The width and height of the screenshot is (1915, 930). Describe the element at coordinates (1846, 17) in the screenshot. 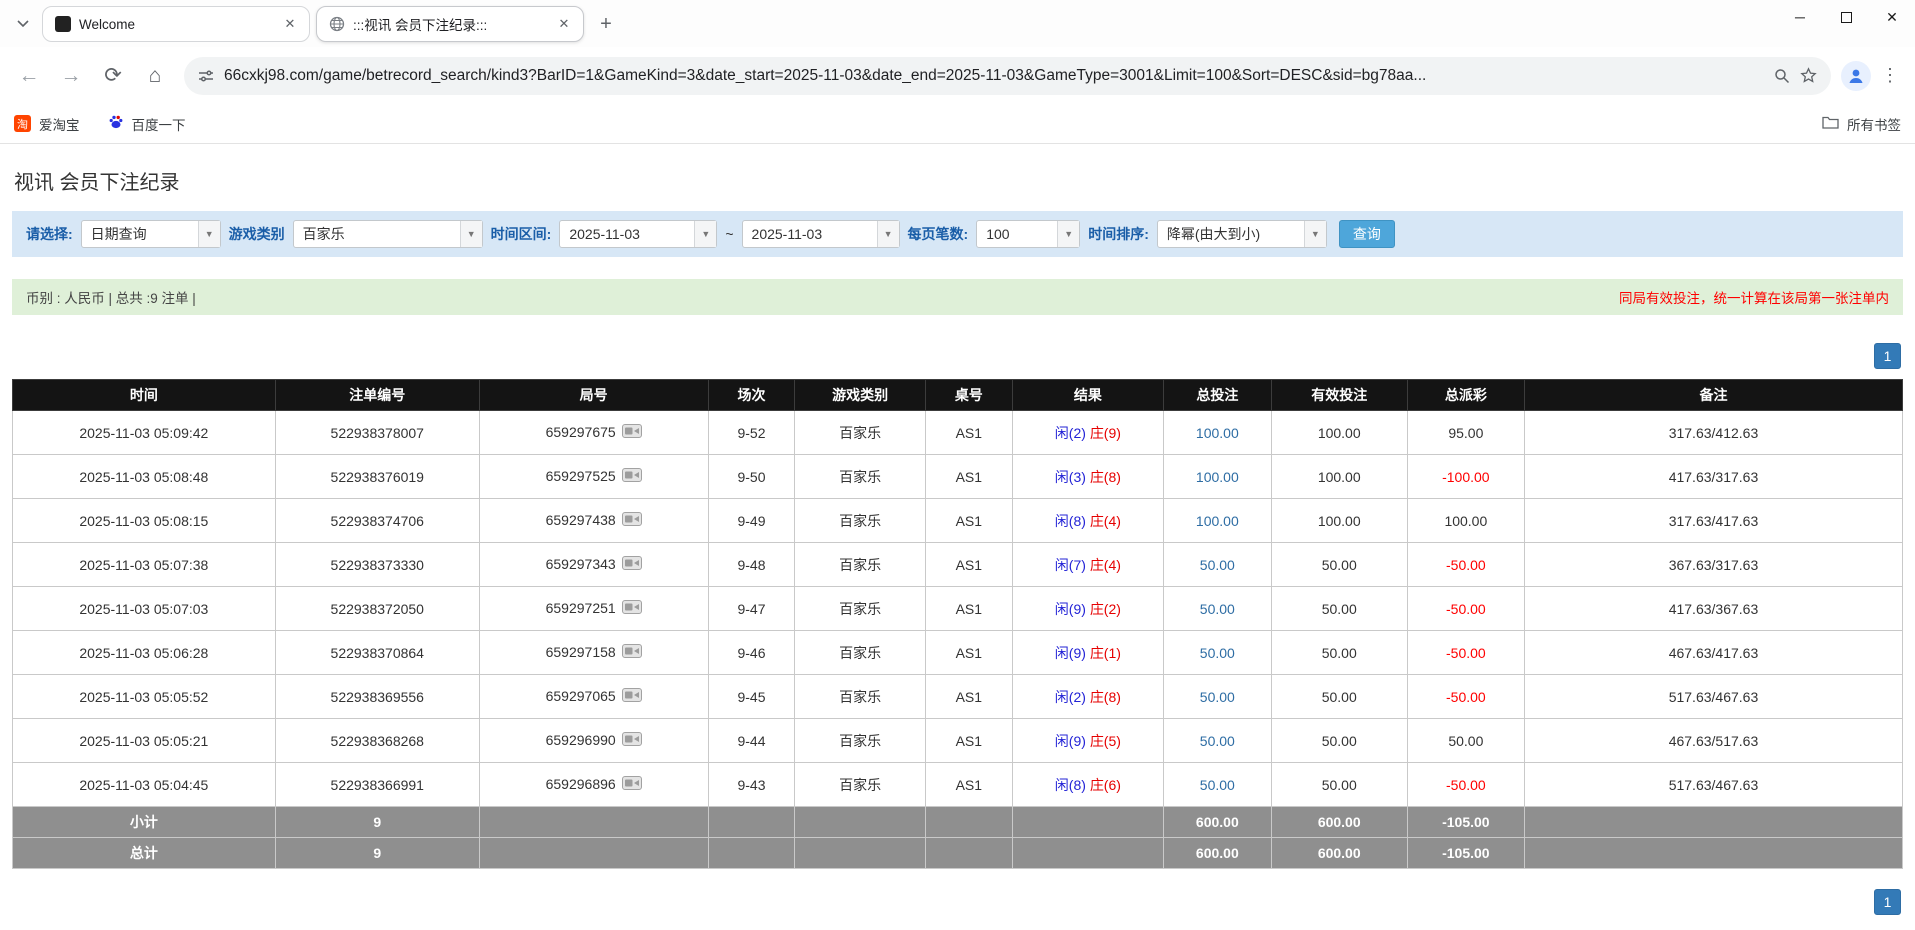

I see `maximize-button` at that location.